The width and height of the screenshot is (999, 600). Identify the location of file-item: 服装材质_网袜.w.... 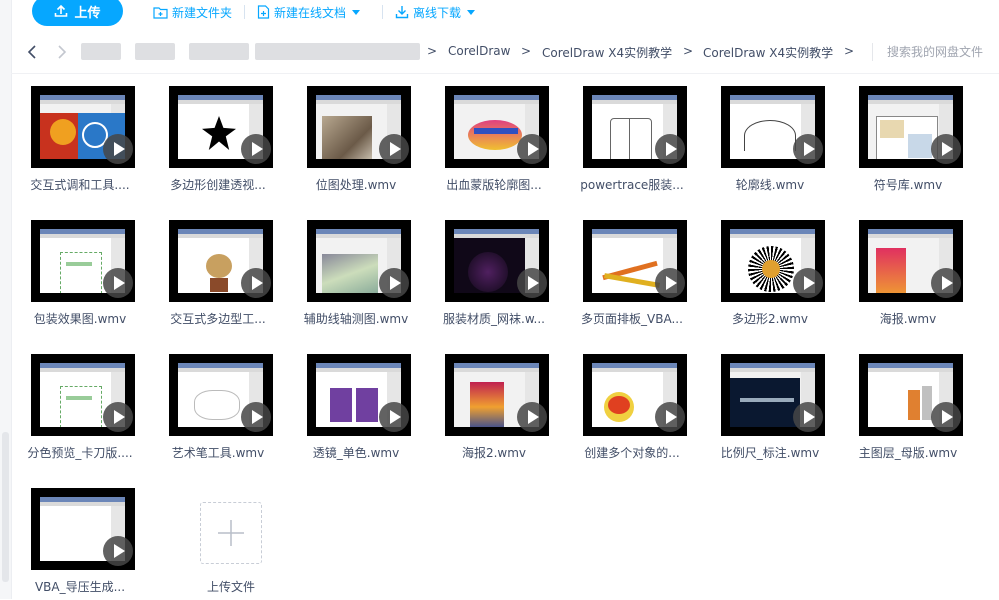
(494, 270).